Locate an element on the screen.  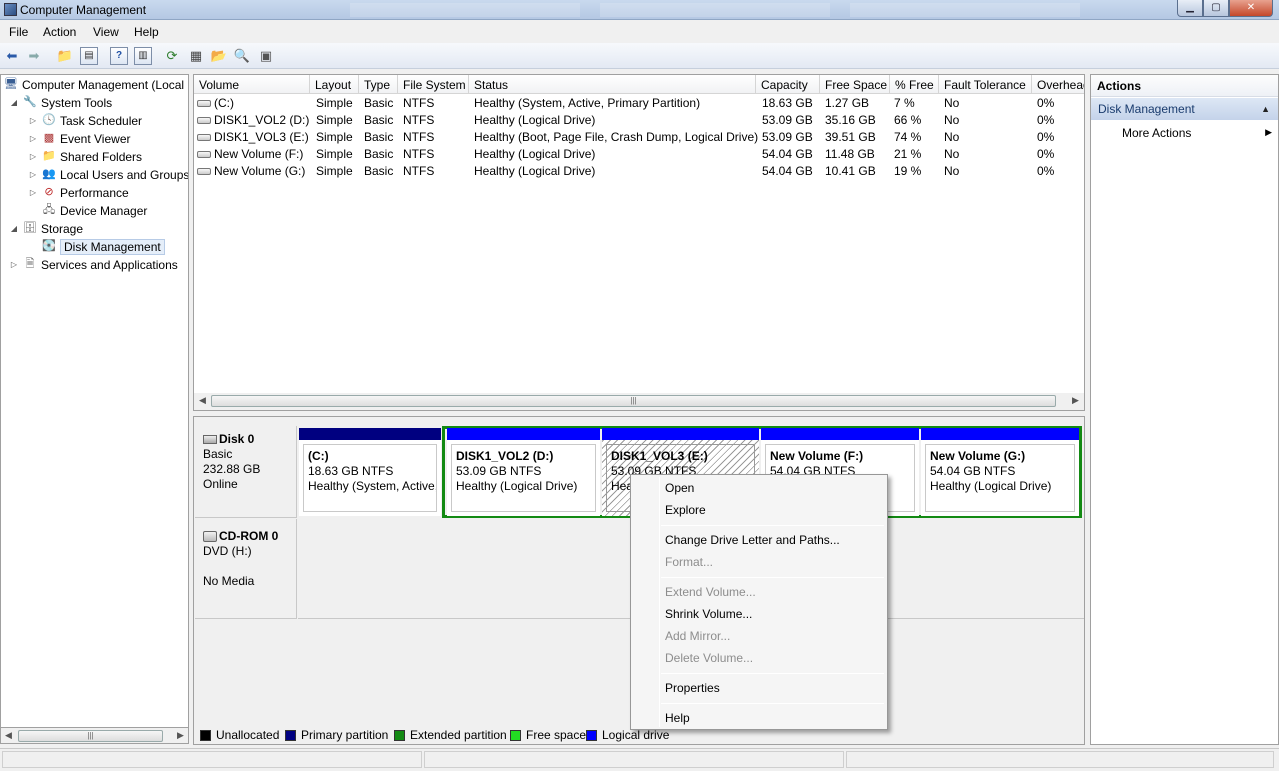
col-capacity: Capacity is located at coordinates (788, 84).